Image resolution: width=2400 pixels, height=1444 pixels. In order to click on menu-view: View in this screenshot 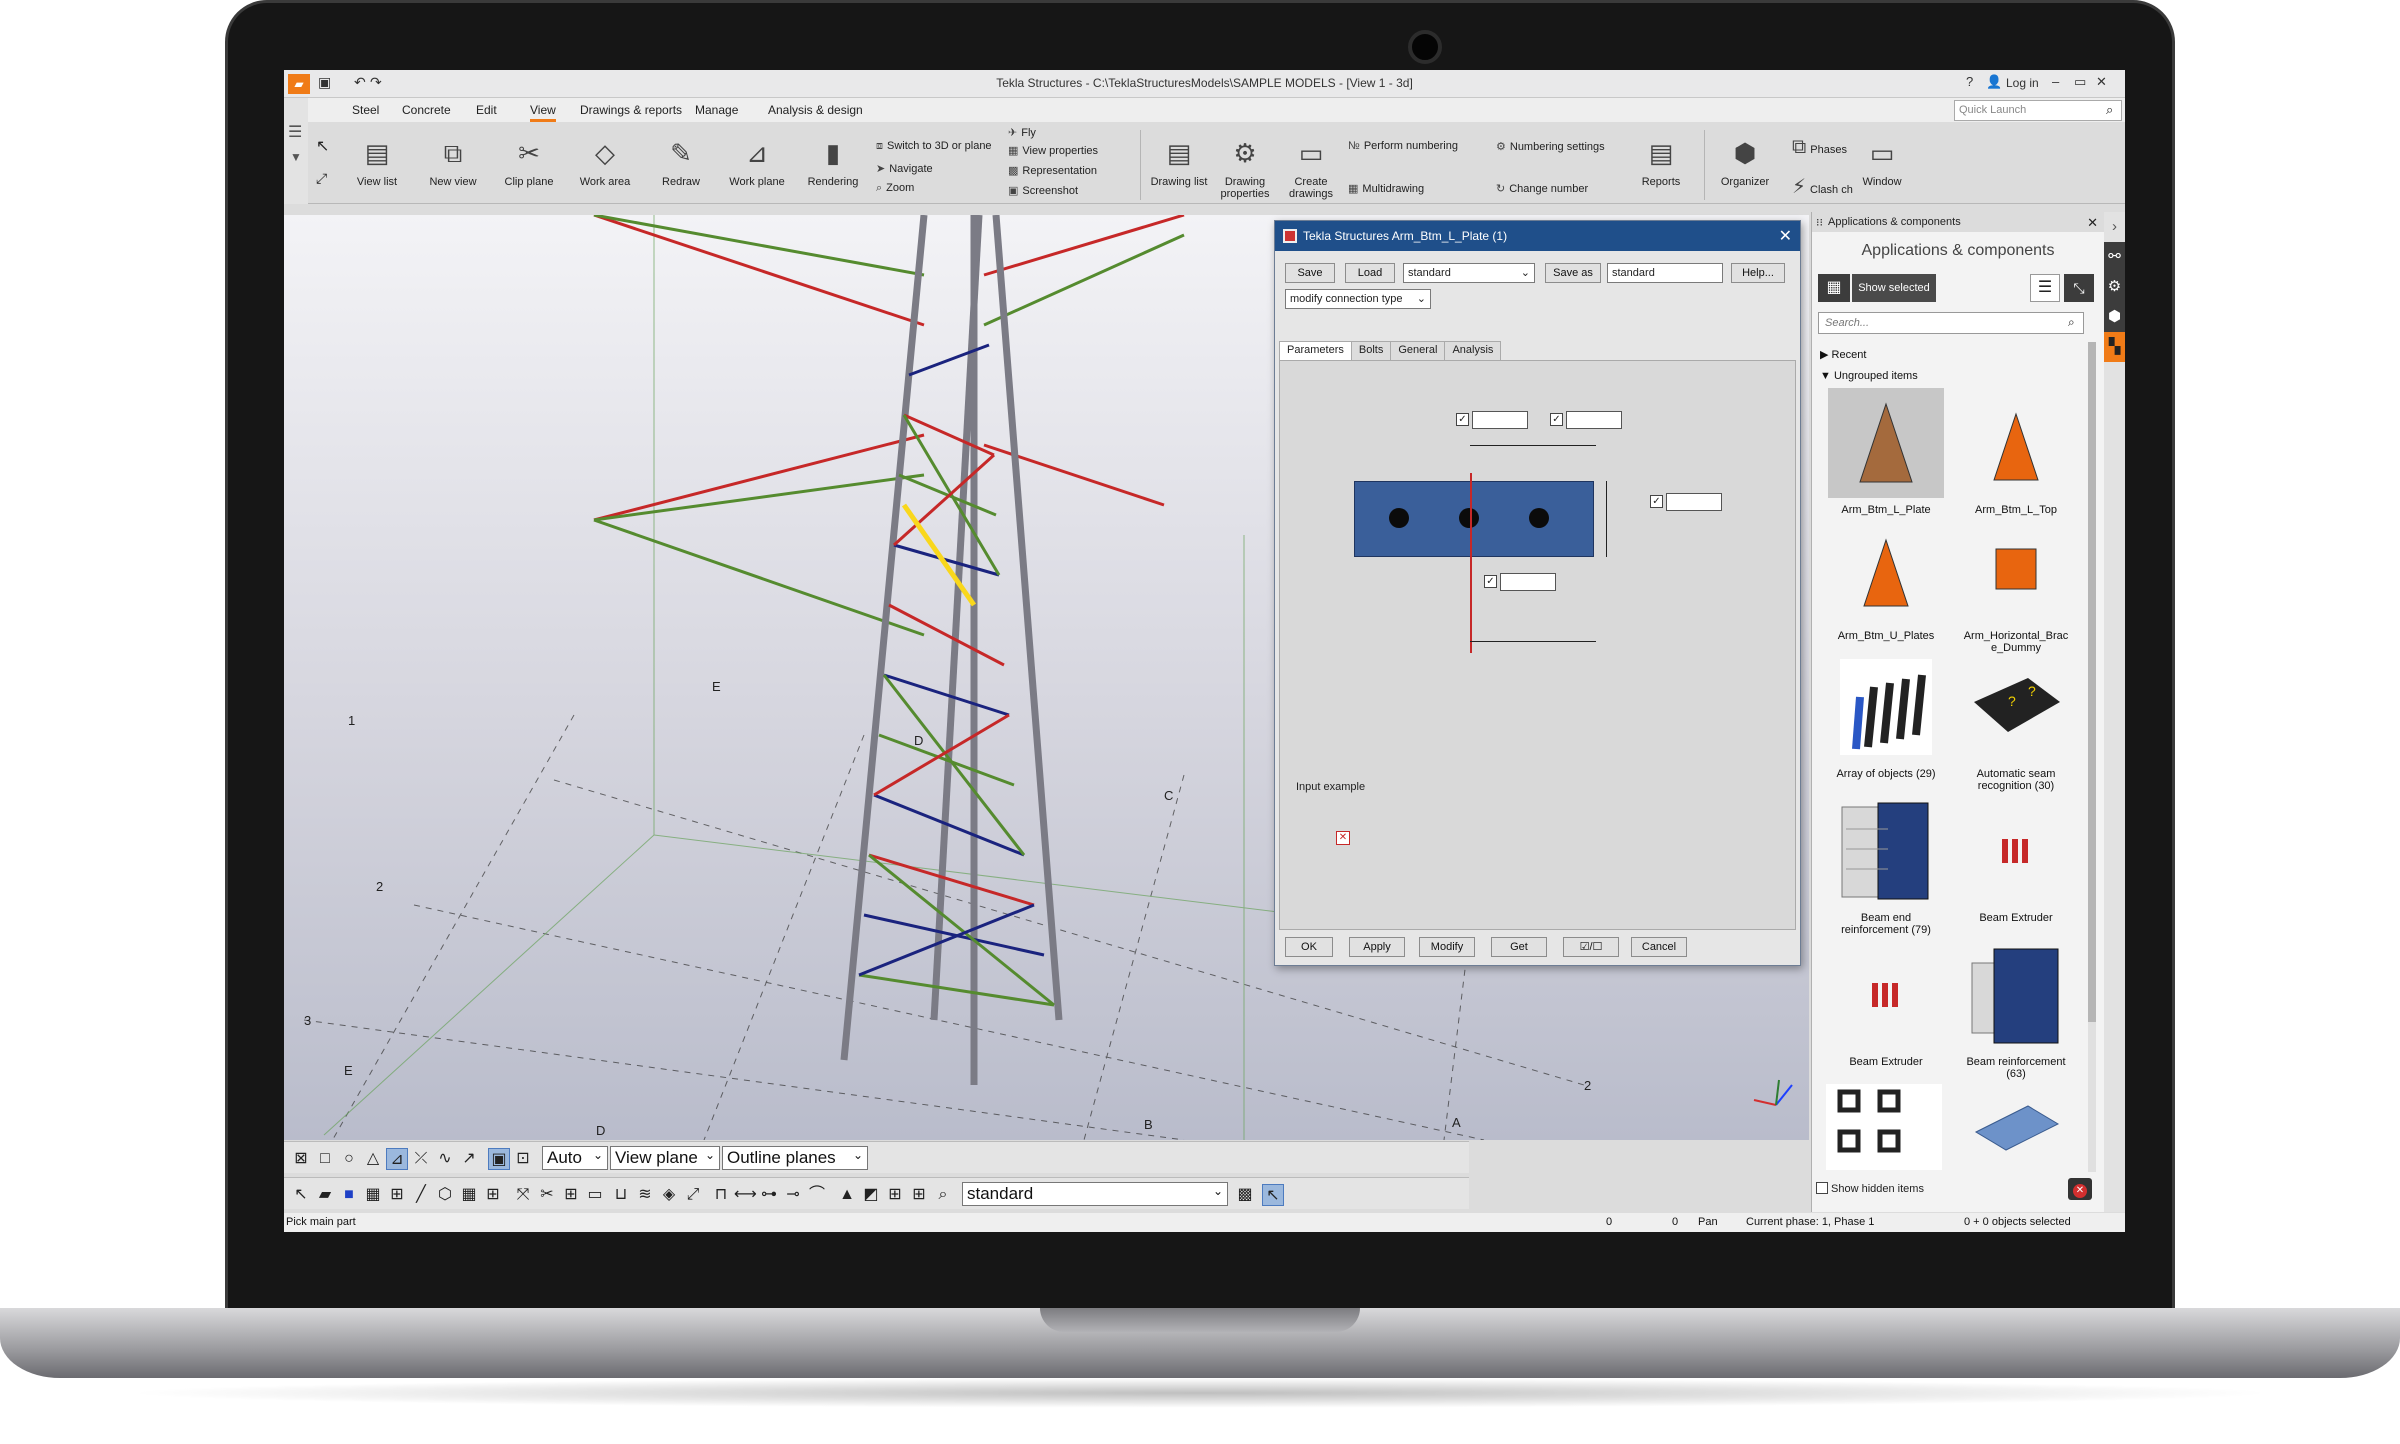, I will do `click(543, 112)`.